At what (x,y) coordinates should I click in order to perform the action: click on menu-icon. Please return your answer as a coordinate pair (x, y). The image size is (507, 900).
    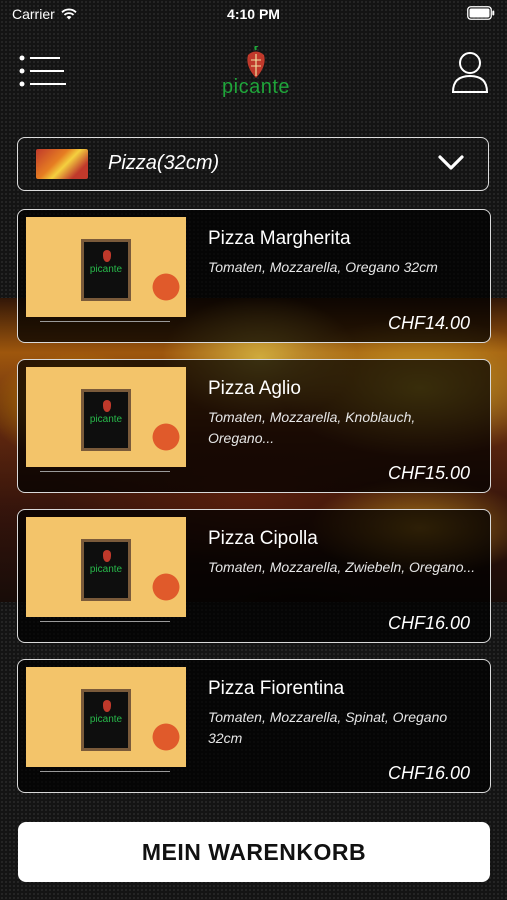
    Looking at the image, I should click on (42, 72).